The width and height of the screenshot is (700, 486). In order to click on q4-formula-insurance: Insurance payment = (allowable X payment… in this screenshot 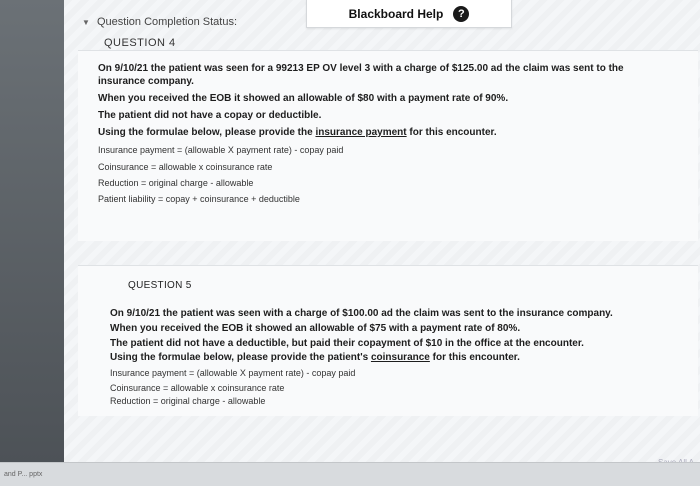, I will do `click(221, 150)`.